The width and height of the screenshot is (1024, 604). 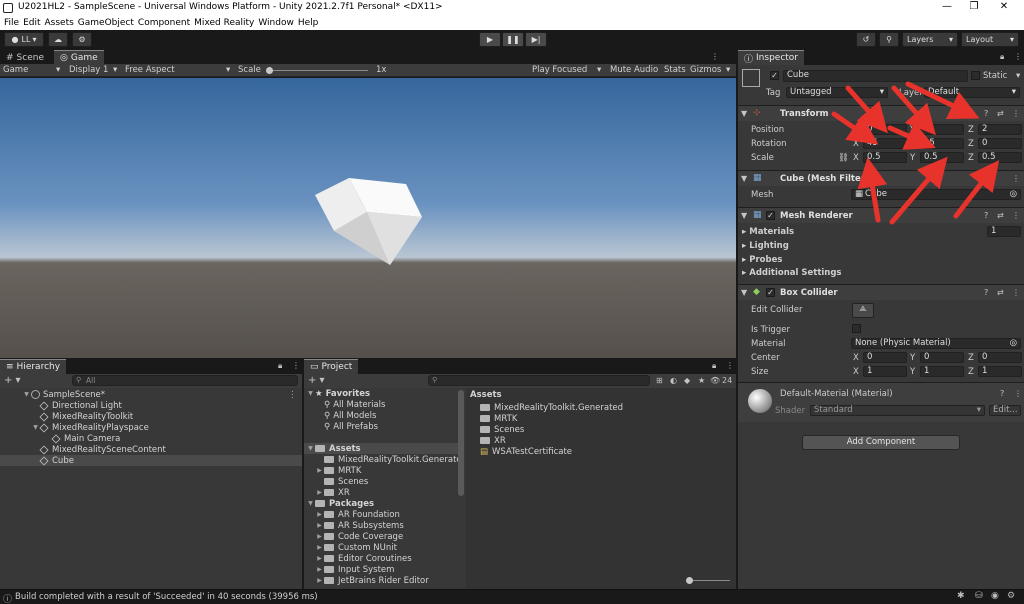 I want to click on menu-window: Window, so click(x=276, y=23).